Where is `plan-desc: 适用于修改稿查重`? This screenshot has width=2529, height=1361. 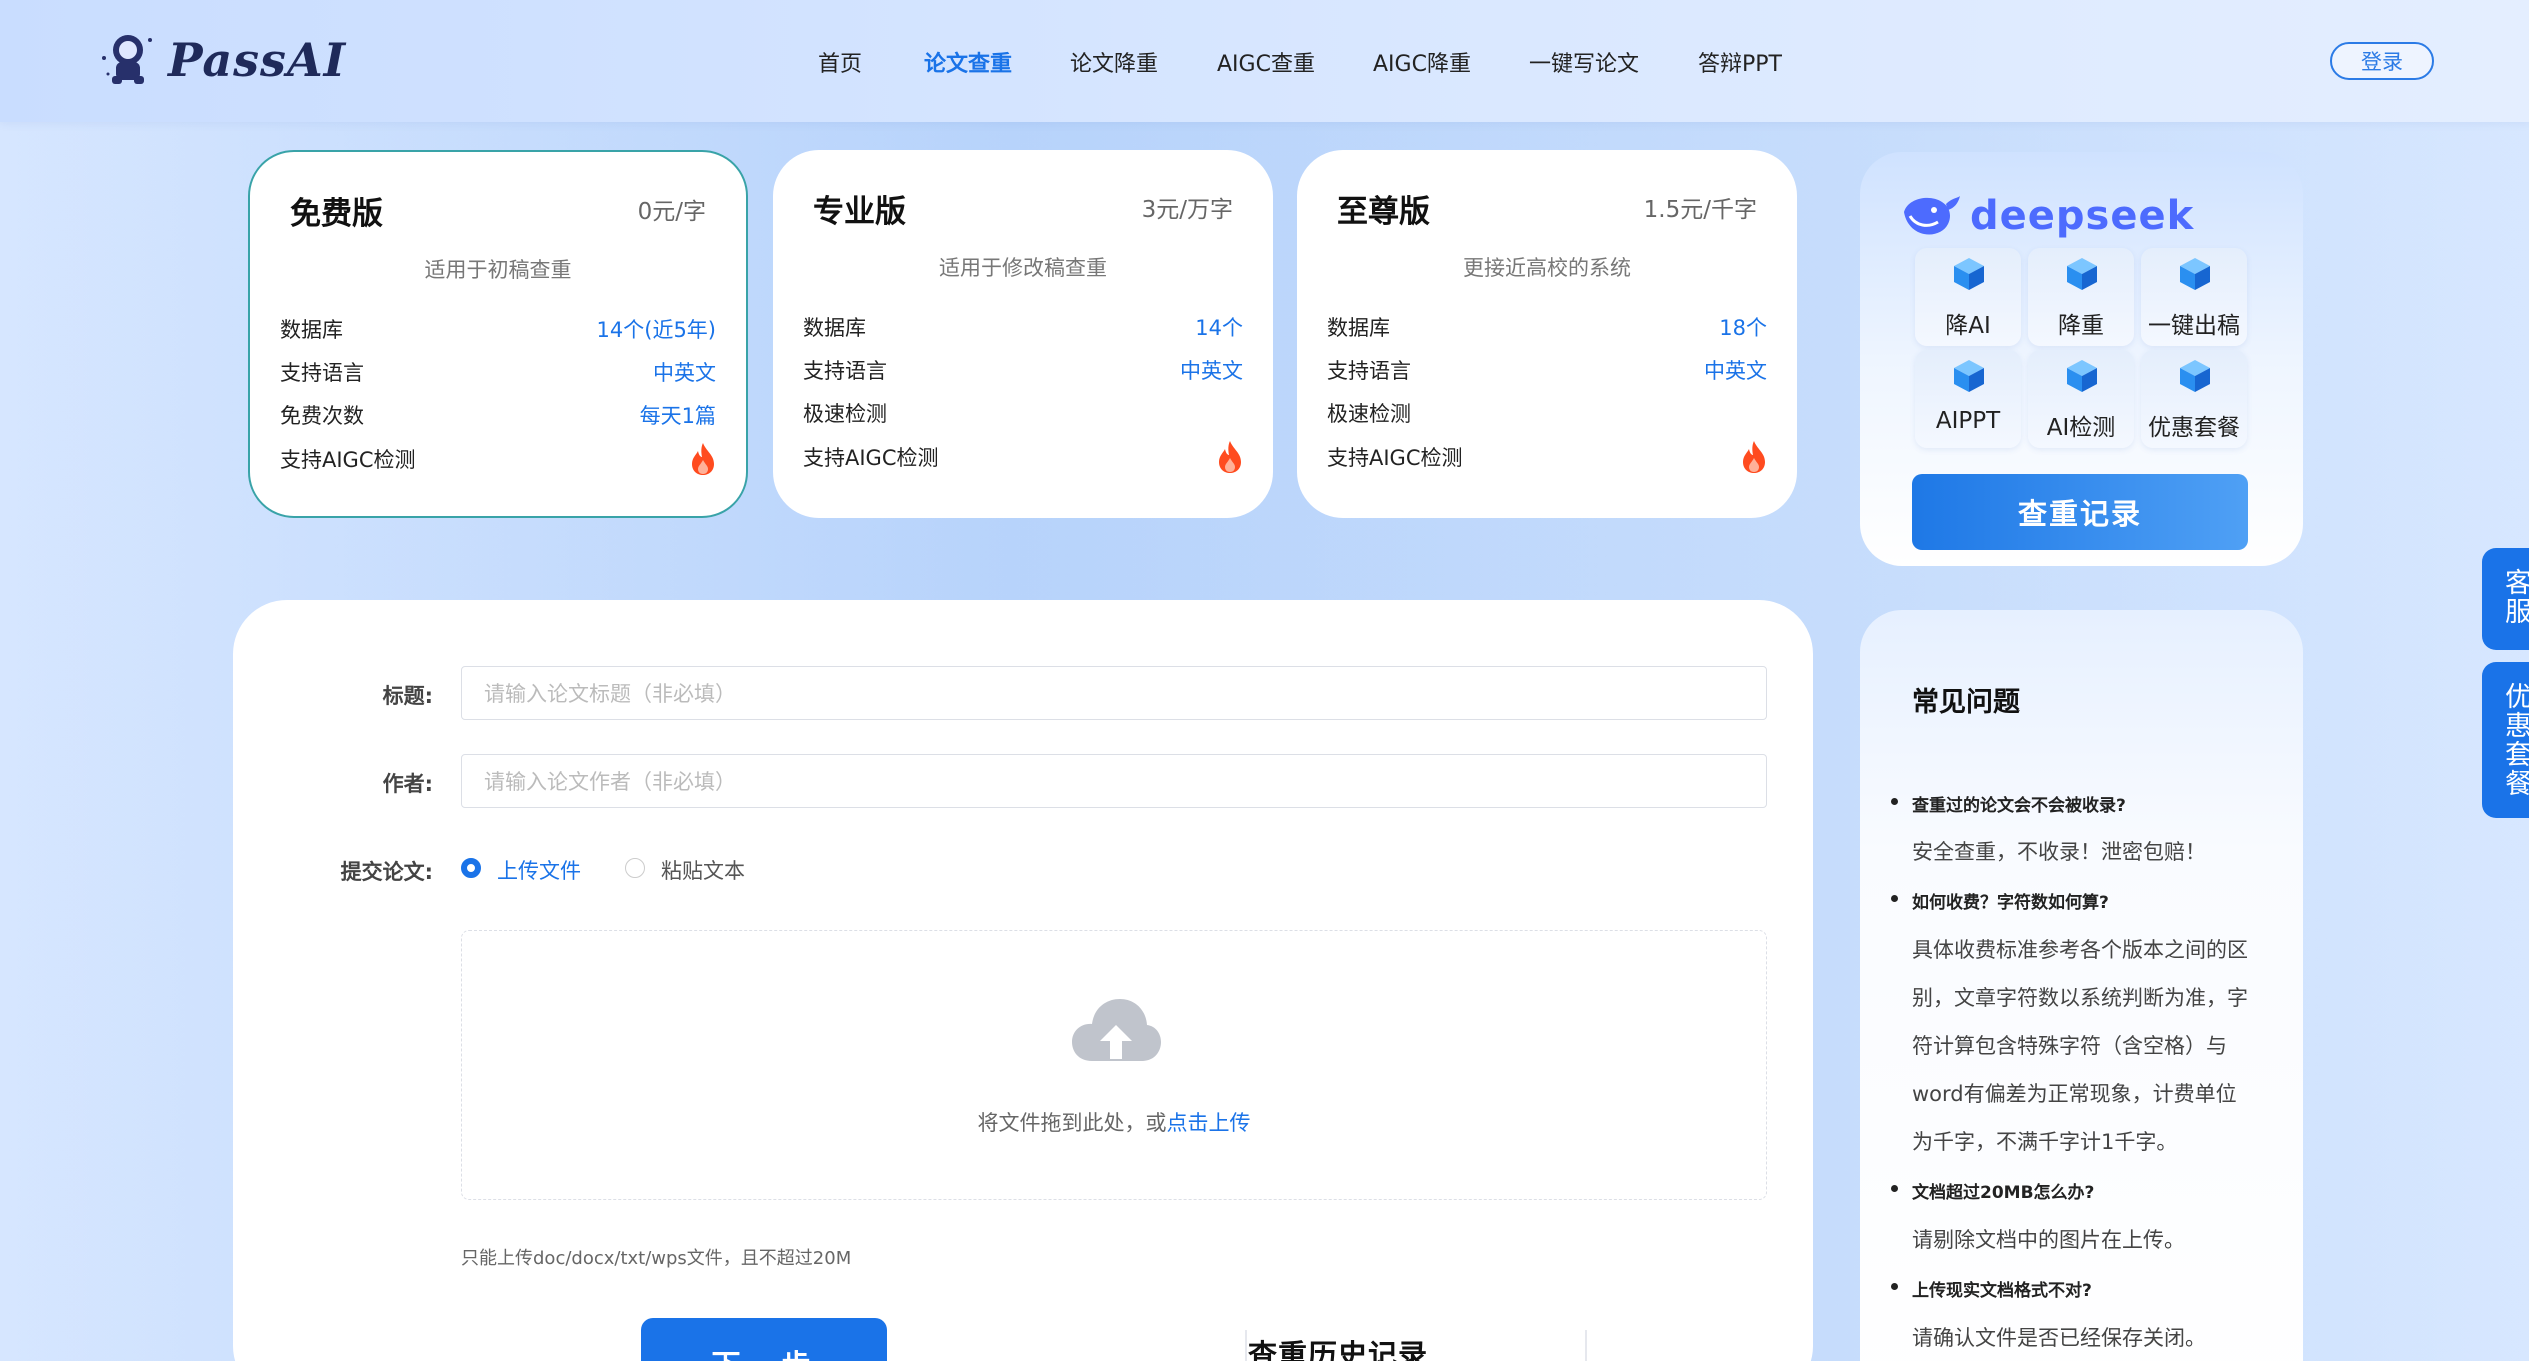 plan-desc: 适用于修改稿查重 is located at coordinates (1023, 268).